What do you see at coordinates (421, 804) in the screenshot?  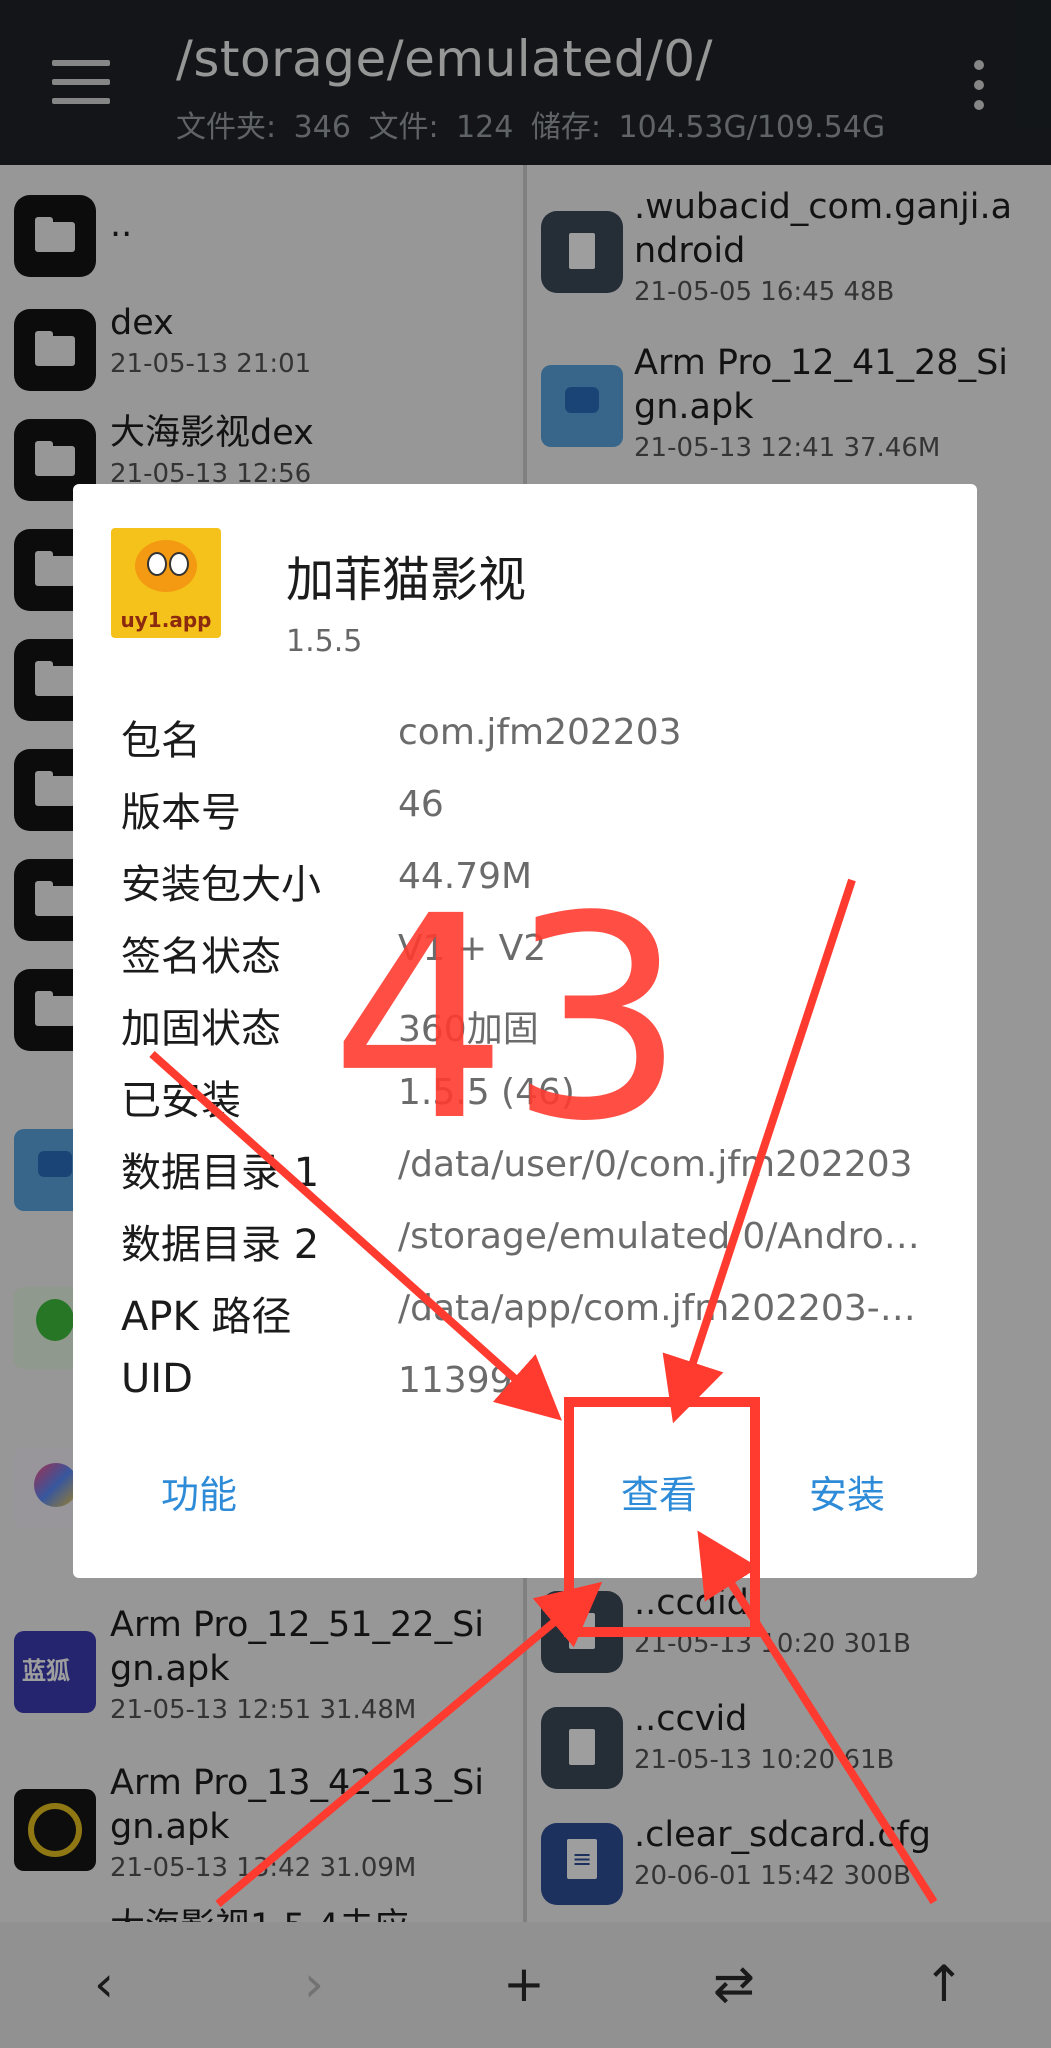 I see `info-value: 46` at bounding box center [421, 804].